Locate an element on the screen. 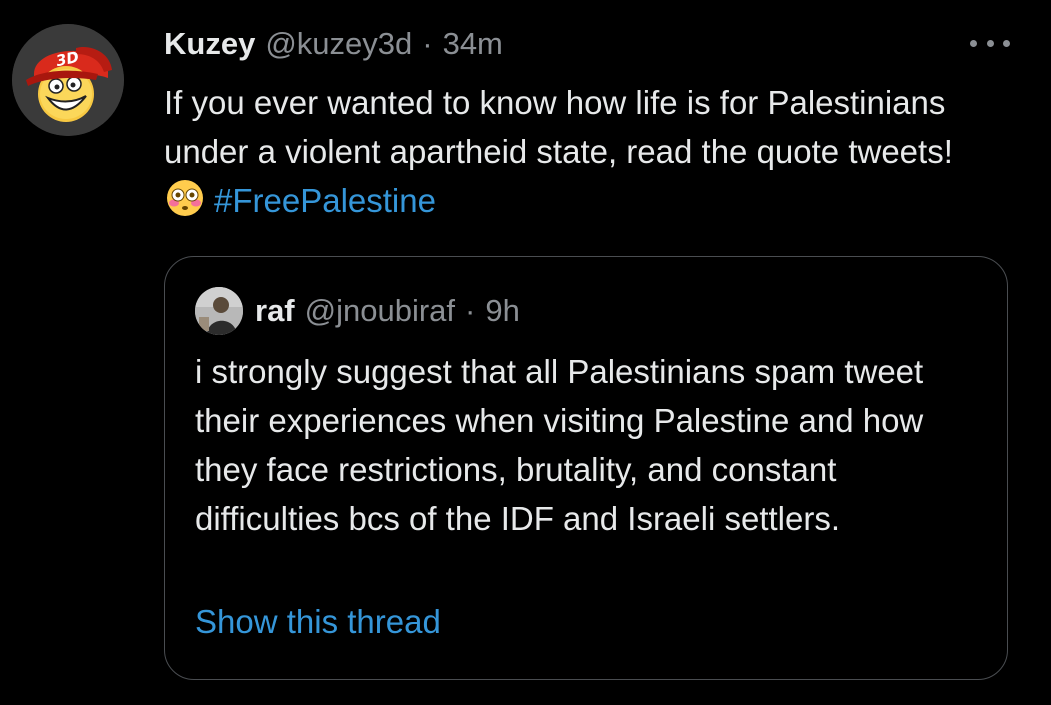 This screenshot has height=705, width=1051. hashtag-link: #FreePalestine is located at coordinates (325, 200).